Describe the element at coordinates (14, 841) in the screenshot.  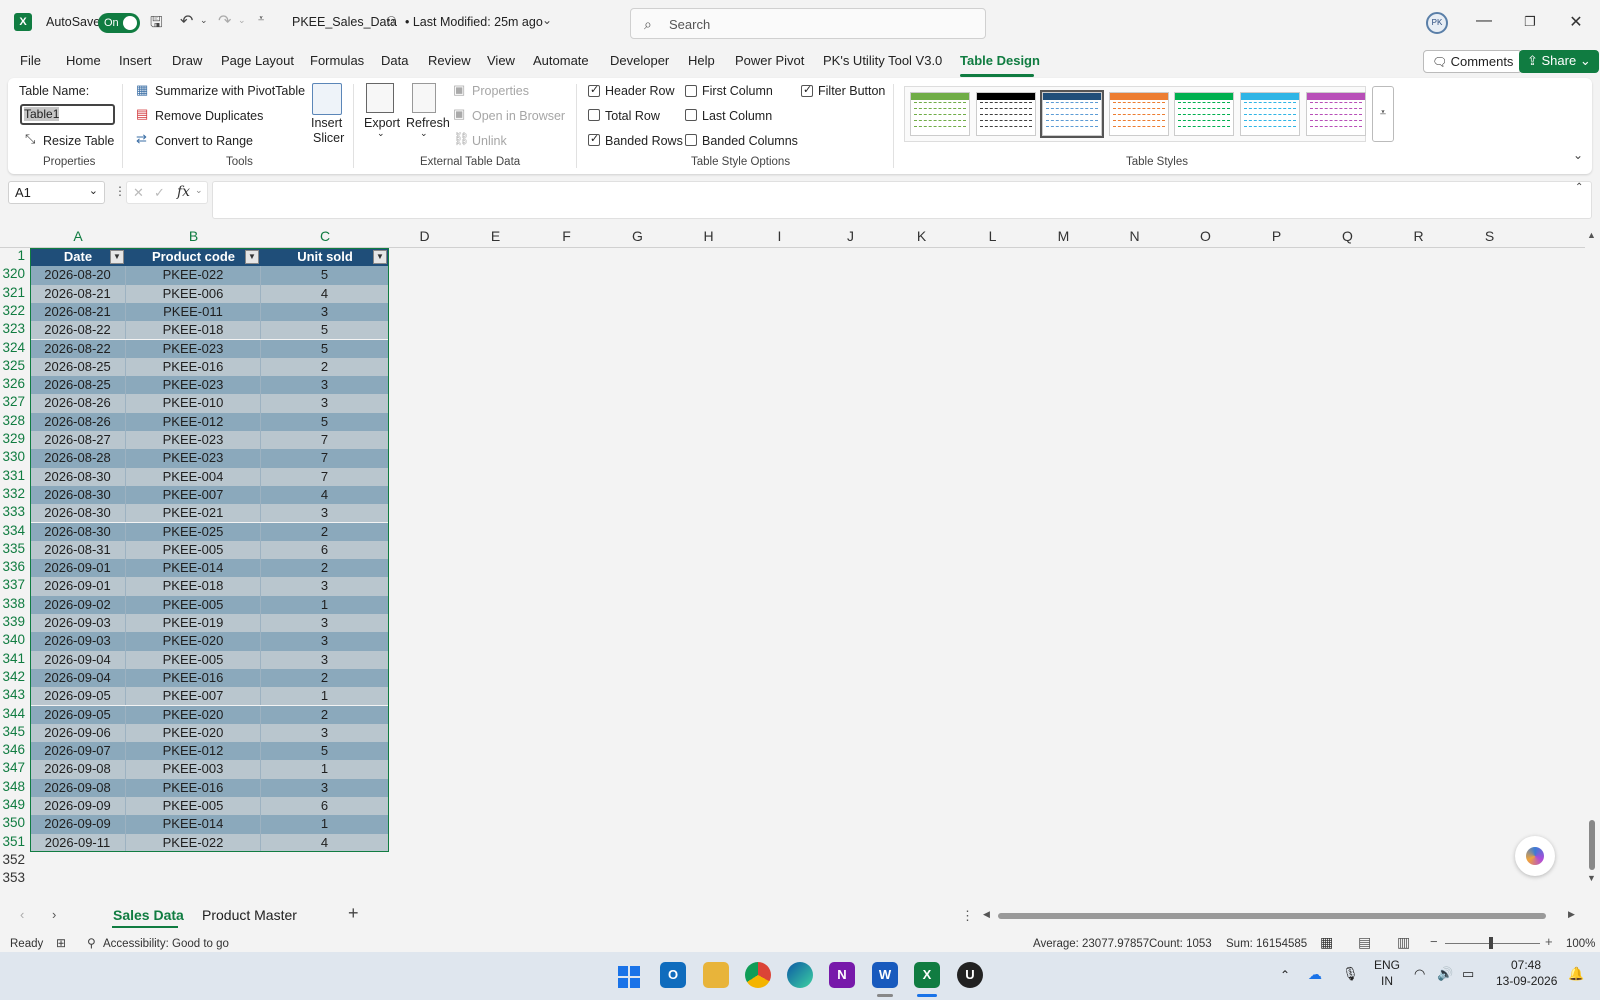
I see `row-header: 351` at that location.